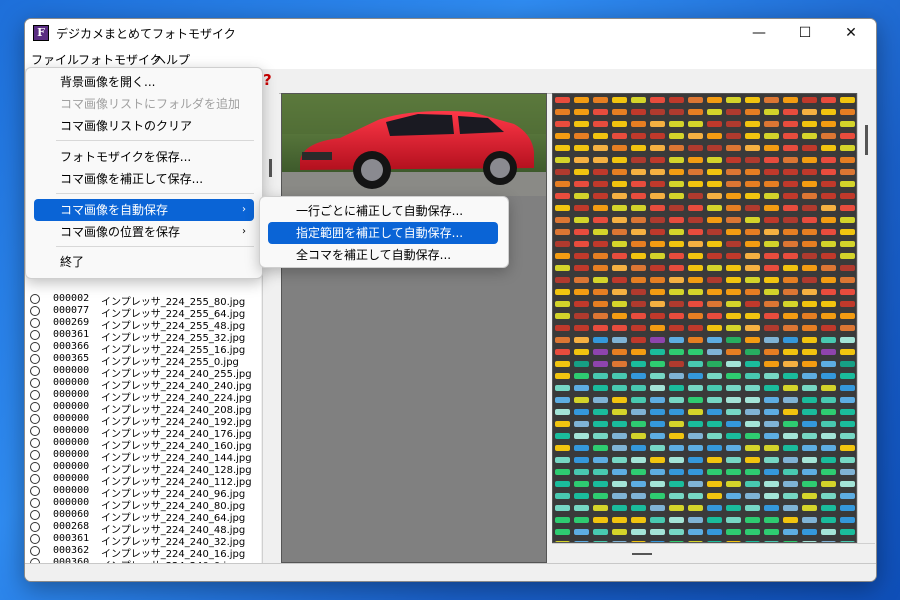 This screenshot has height=600, width=900. Describe the element at coordinates (450, 33) in the screenshot. I see `title-bar: F デジカメまとめてフォトモザイク — ☐ ✕` at that location.